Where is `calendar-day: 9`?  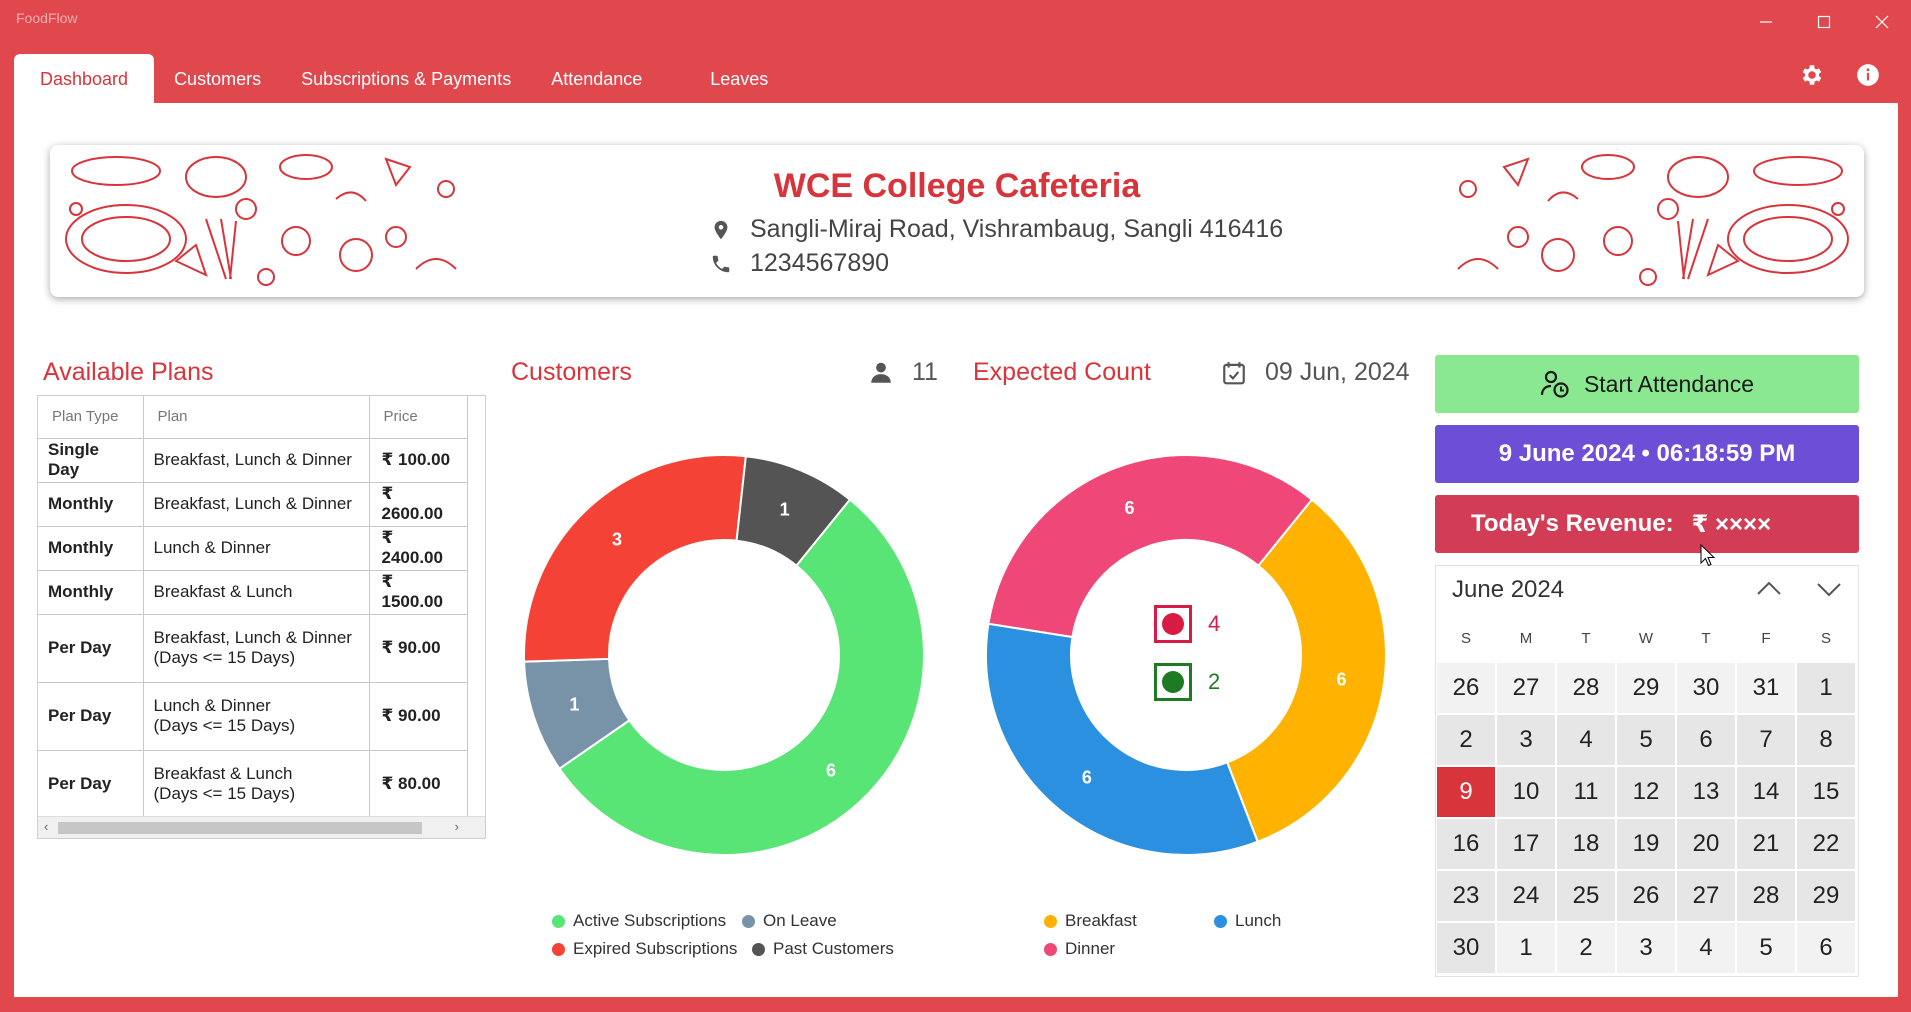 calendar-day: 9 is located at coordinates (1466, 792).